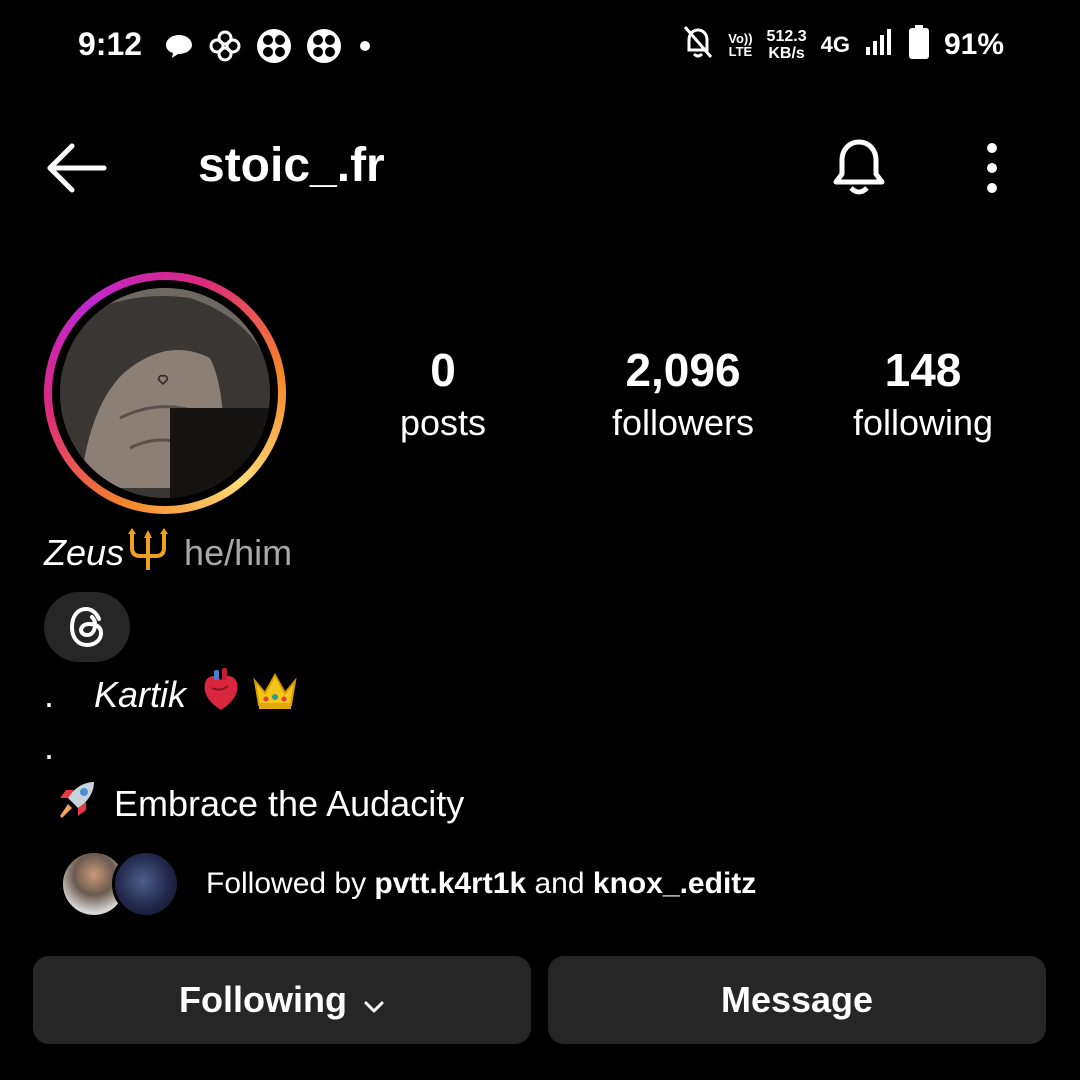 The image size is (1080, 1080). I want to click on more-options-button, so click(992, 168).